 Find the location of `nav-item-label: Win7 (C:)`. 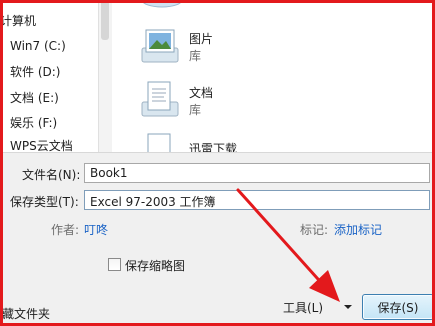

nav-item-label: Win7 (C:) is located at coordinates (38, 46).